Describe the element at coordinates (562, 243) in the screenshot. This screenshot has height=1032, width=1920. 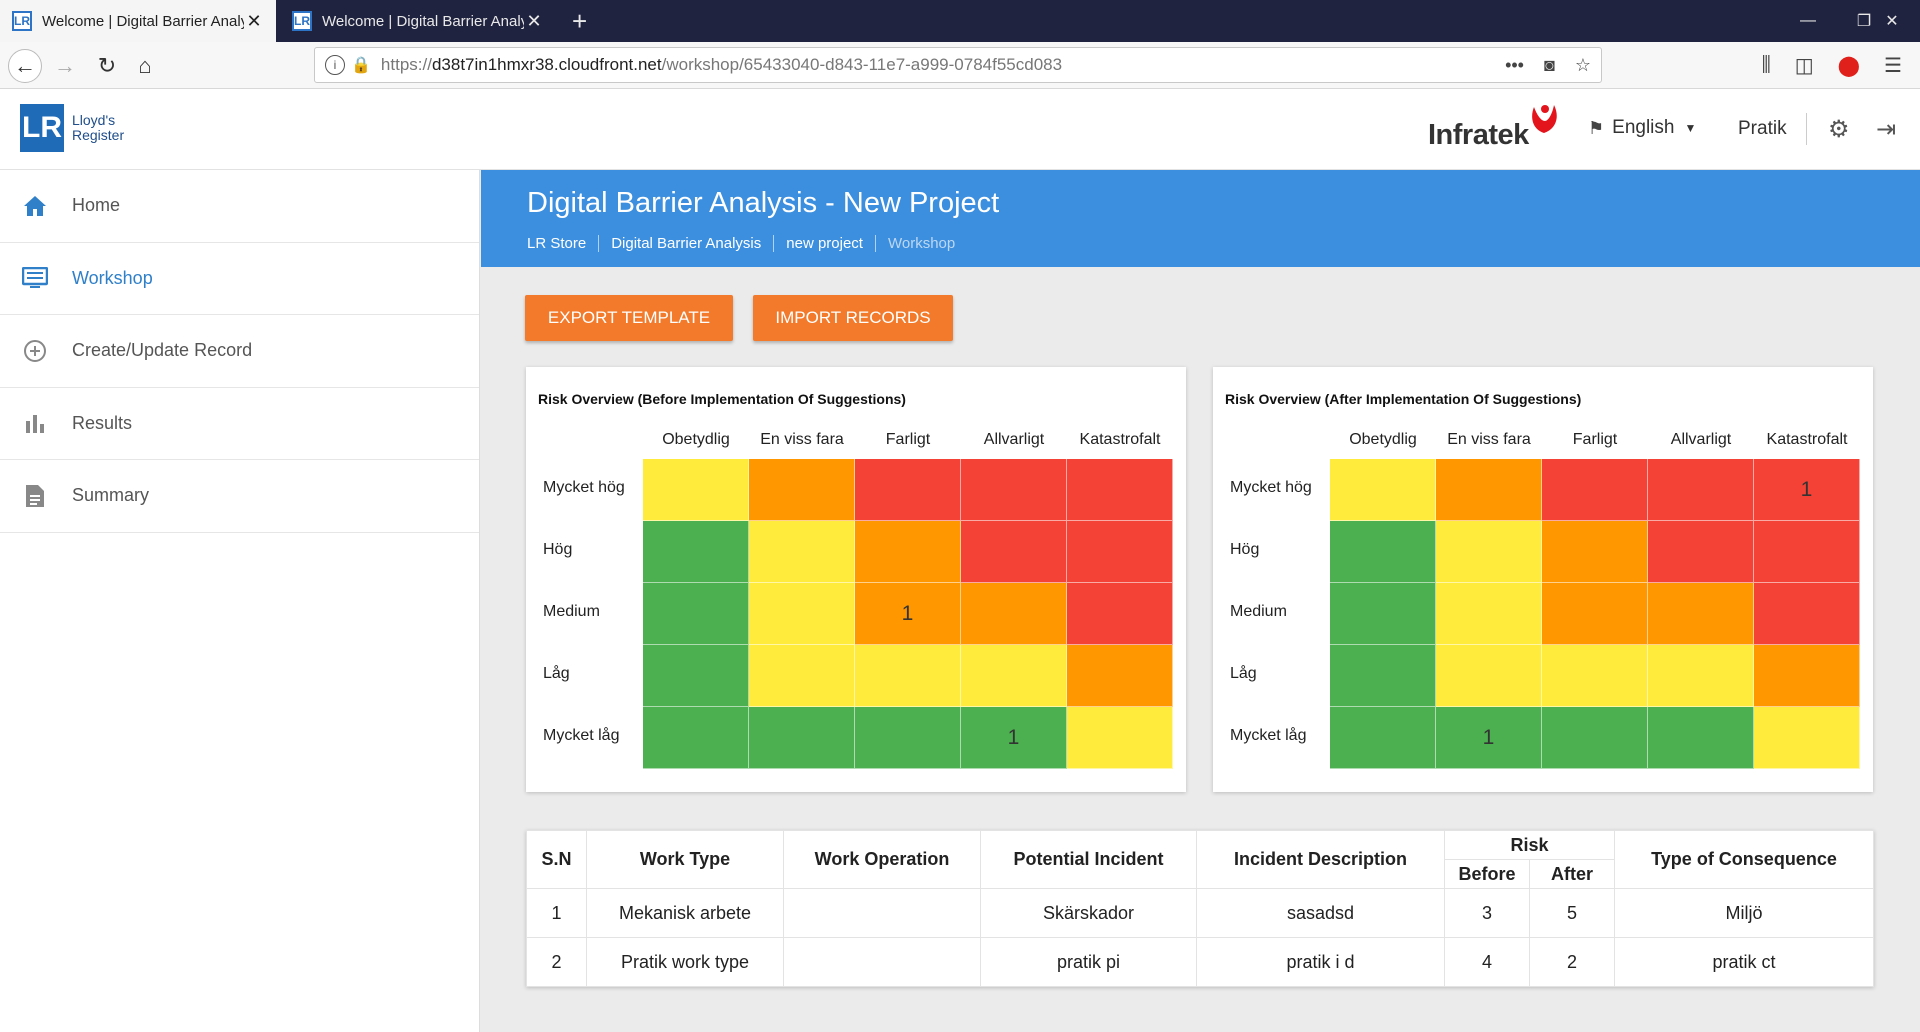
I see `breadcrumb-item: LR Store` at that location.